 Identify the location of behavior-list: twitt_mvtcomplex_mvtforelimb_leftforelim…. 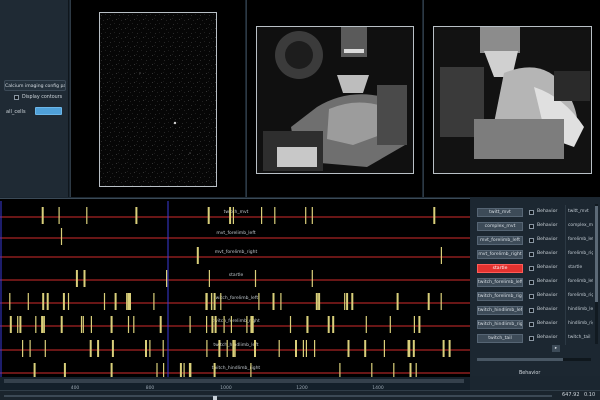
(579, 275).